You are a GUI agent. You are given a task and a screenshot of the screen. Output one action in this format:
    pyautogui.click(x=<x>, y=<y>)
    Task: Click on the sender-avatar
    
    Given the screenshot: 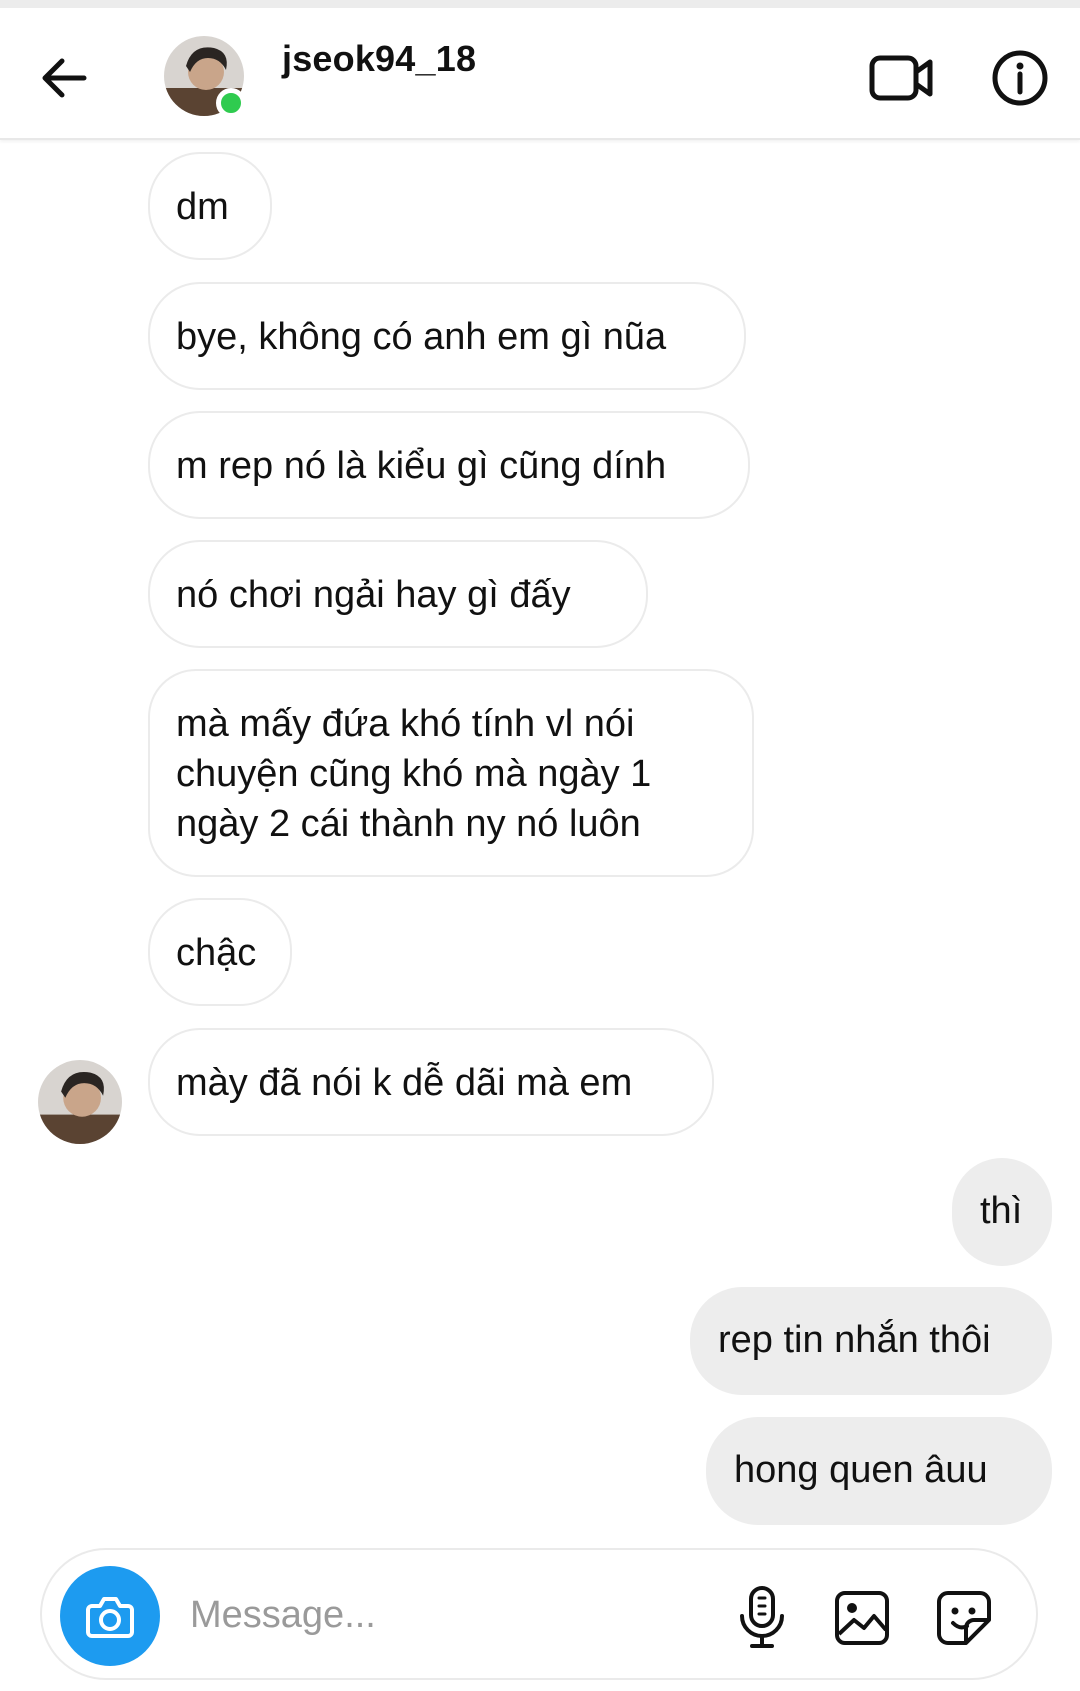 What is the action you would take?
    pyautogui.click(x=80, y=1102)
    